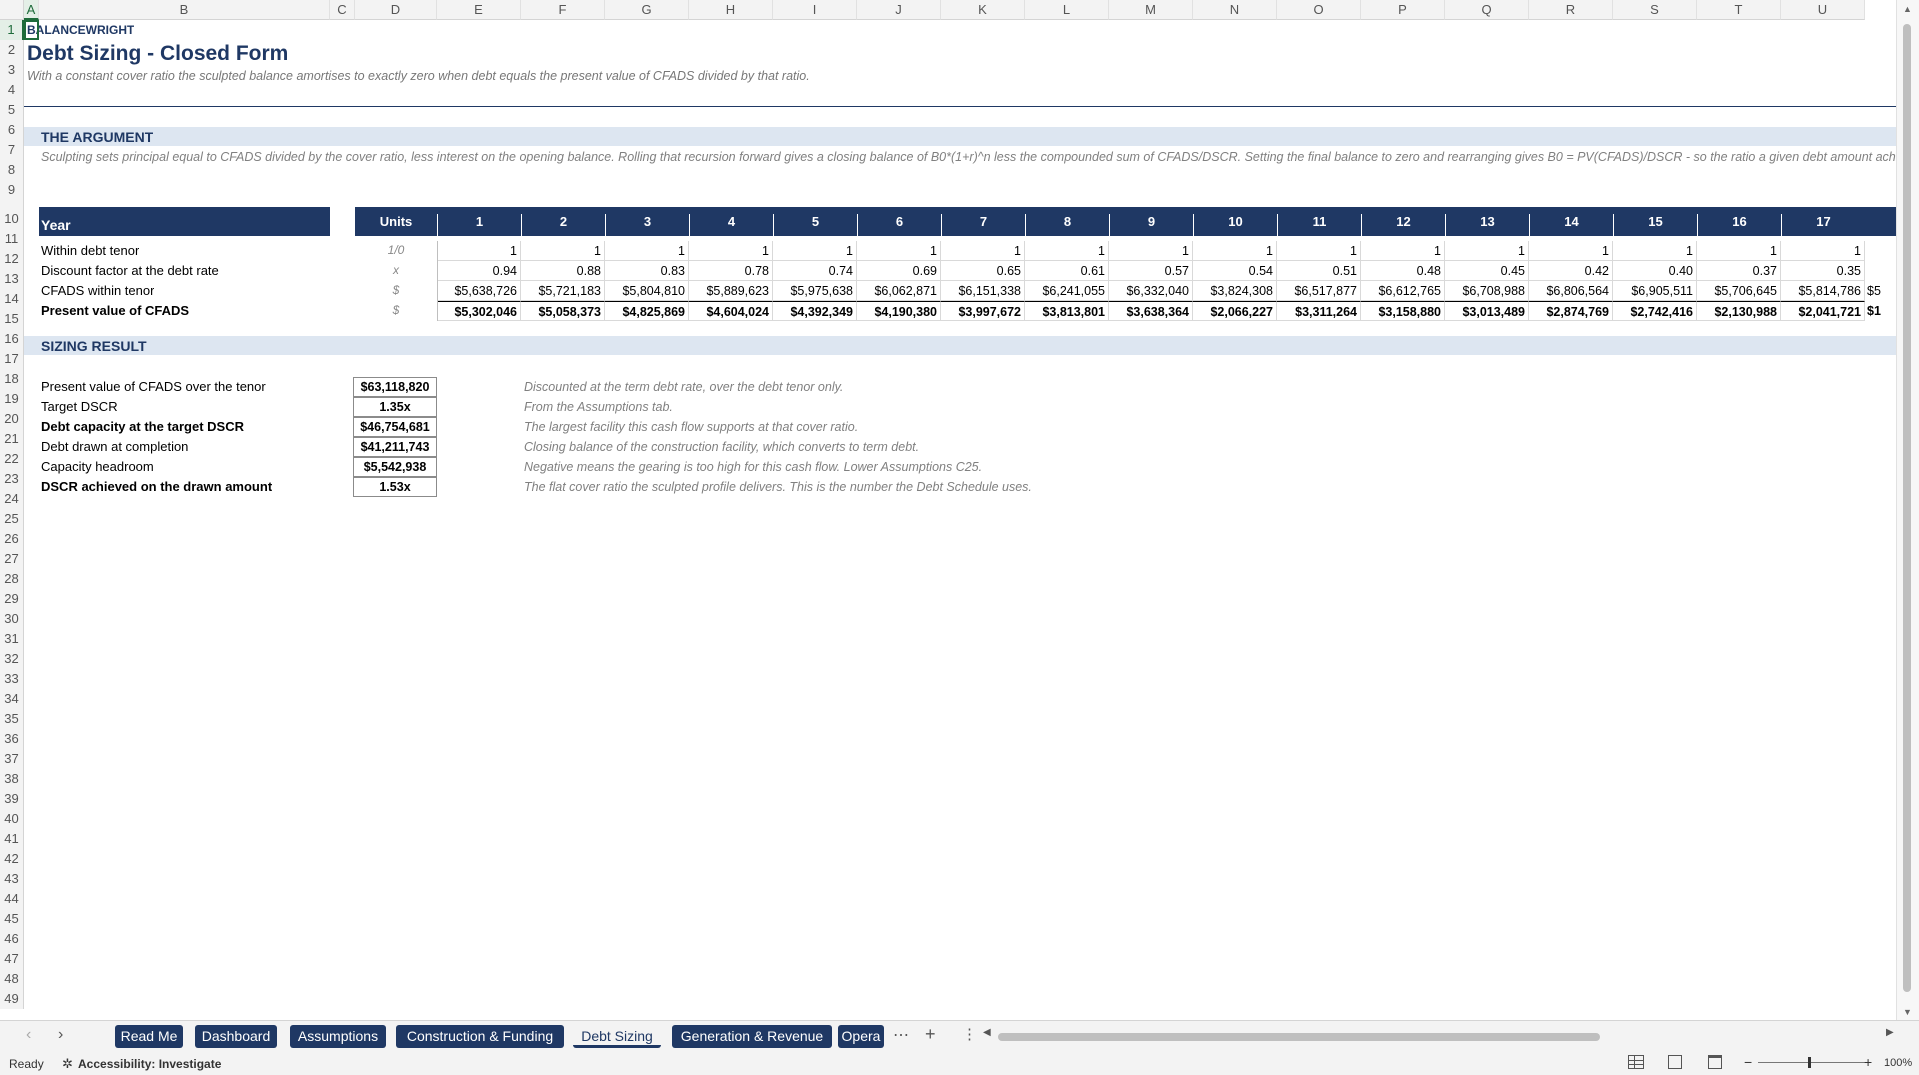 Image resolution: width=1919 pixels, height=1075 pixels. Describe the element at coordinates (899, 291) in the screenshot. I see `table-cell: $6,062,871` at that location.